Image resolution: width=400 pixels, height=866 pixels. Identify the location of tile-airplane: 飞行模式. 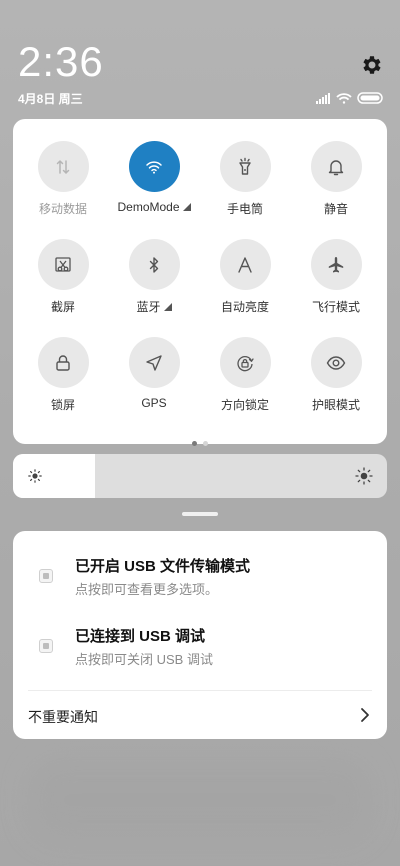
(336, 277).